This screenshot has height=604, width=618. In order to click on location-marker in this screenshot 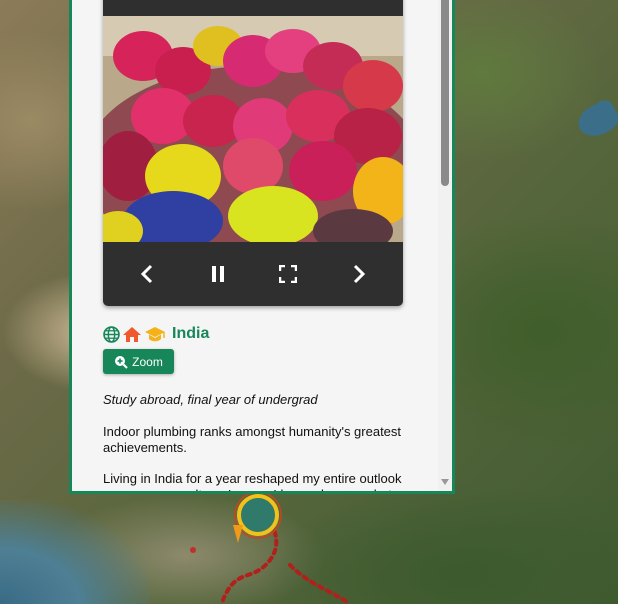, I will do `click(258, 515)`.